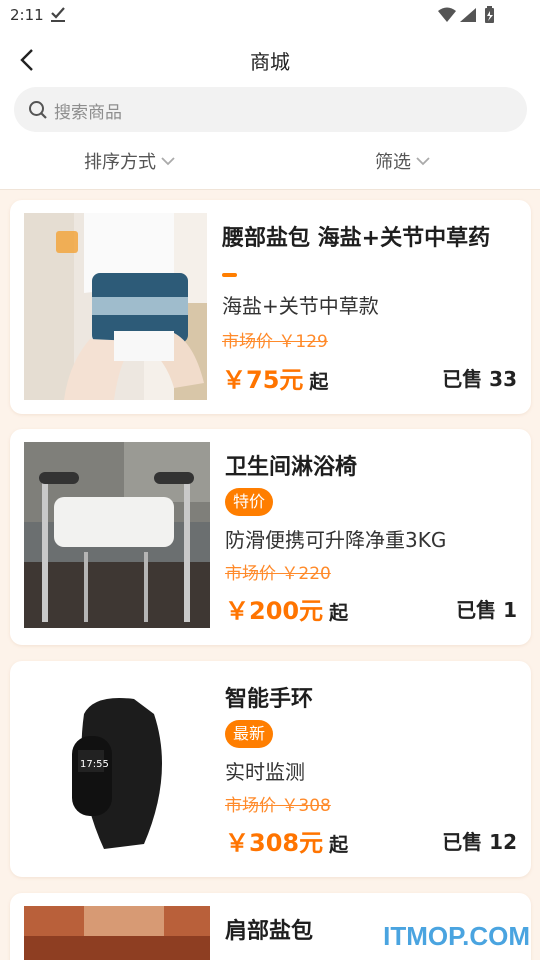 Image resolution: width=540 pixels, height=960 pixels. What do you see at coordinates (120, 162) in the screenshot?
I see `sort-label: 排序方式` at bounding box center [120, 162].